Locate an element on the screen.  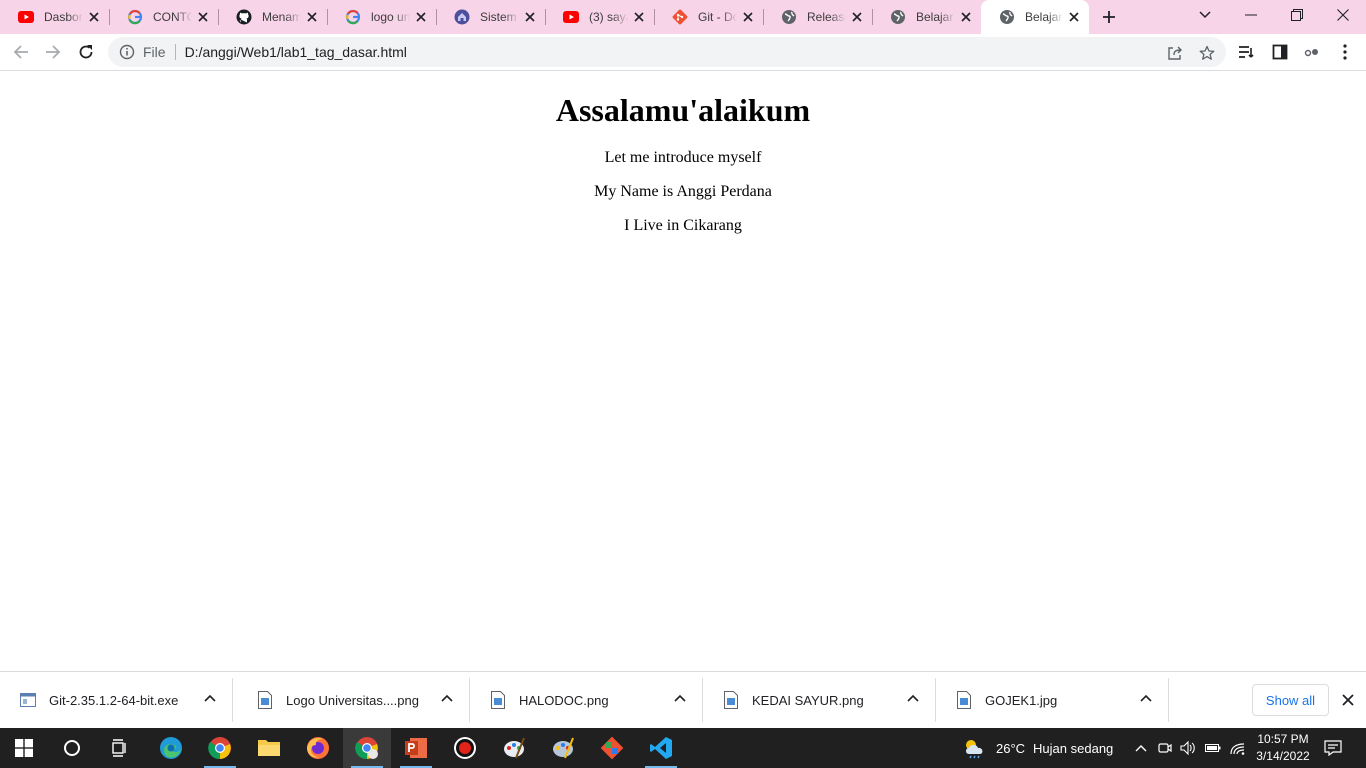
download-item: Git-2.35.1.2-64-bit.exe is located at coordinates (116, 700).